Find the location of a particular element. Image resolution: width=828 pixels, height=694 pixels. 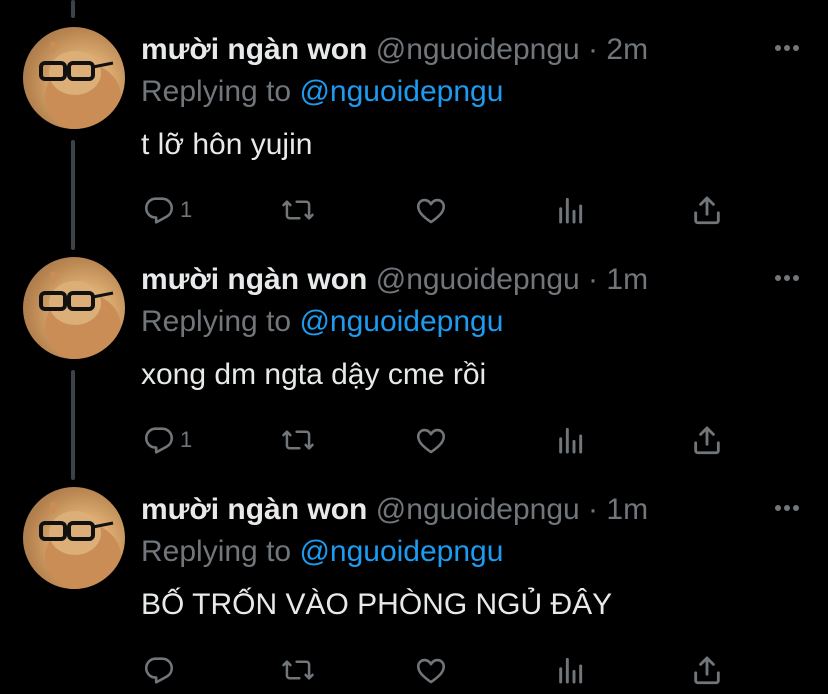

tweet-text: BỐ TRỐN VÀO PHÒNG NGỦ ĐÂY is located at coordinates (377, 604).